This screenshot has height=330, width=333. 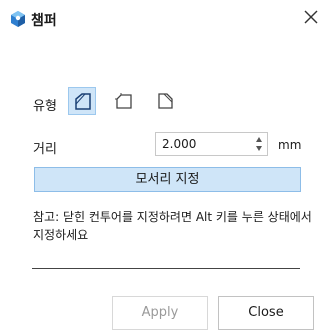 I want to click on type-two-distance-button, so click(x=124, y=101).